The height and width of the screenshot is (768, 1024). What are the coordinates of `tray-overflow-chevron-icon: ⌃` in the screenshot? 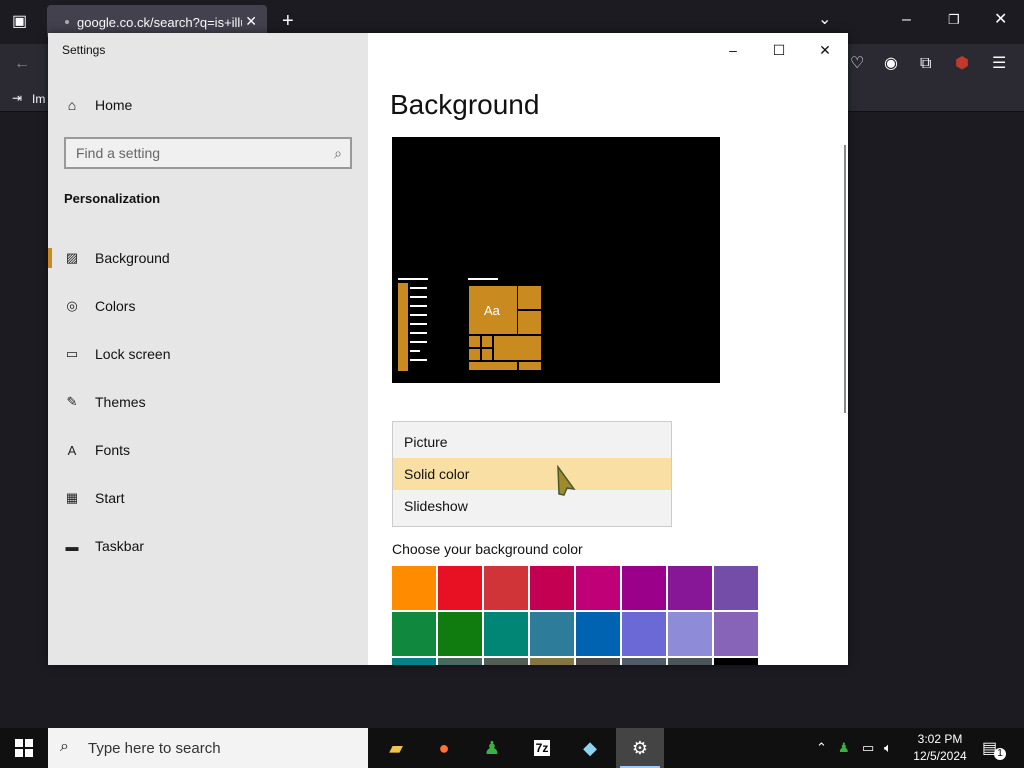 It's located at (821, 748).